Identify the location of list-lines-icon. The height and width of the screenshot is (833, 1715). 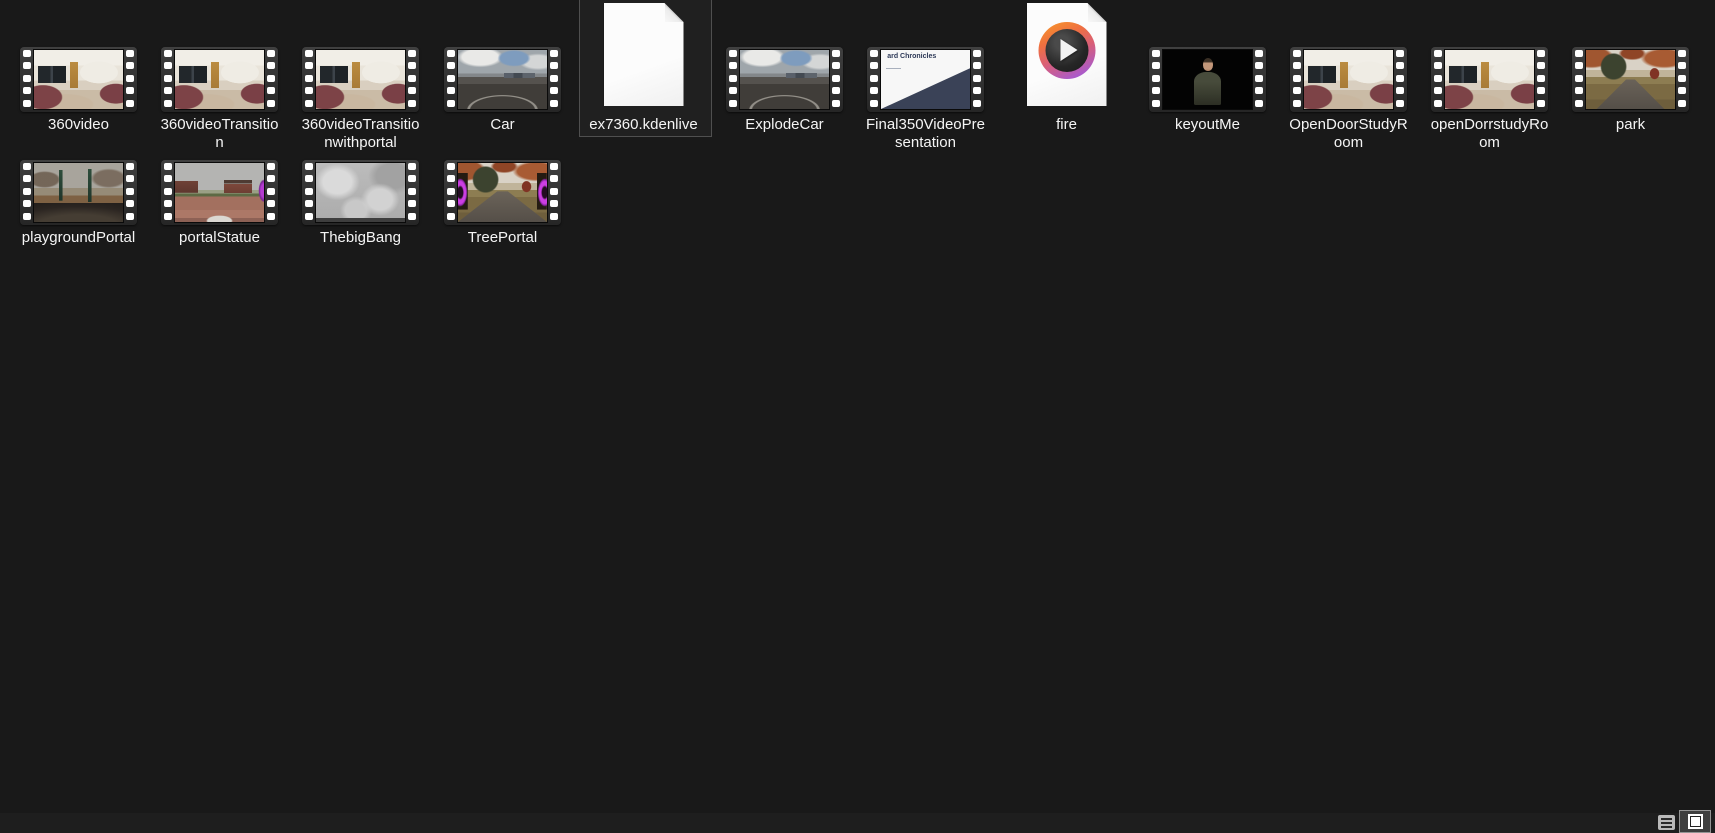
(1666, 822).